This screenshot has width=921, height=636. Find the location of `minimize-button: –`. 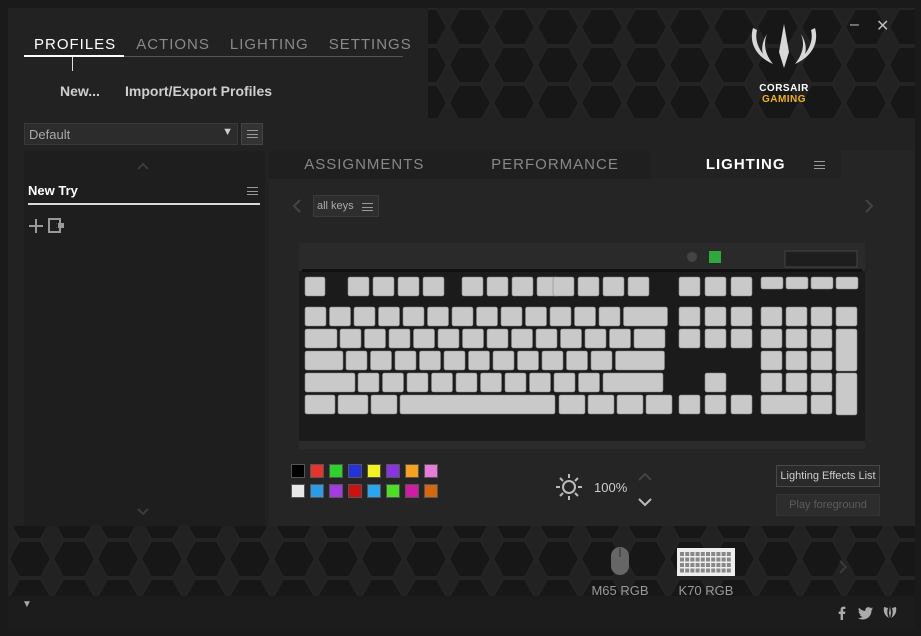

minimize-button: – is located at coordinates (854, 25).